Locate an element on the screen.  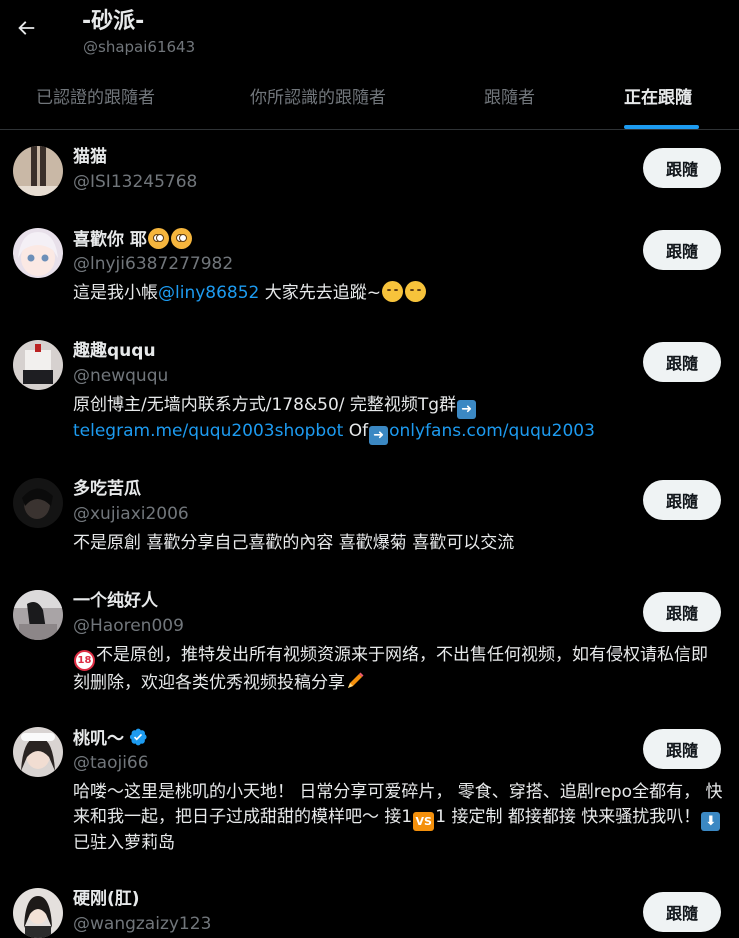
no-under-18-emoji: 18 is located at coordinates (84, 660).